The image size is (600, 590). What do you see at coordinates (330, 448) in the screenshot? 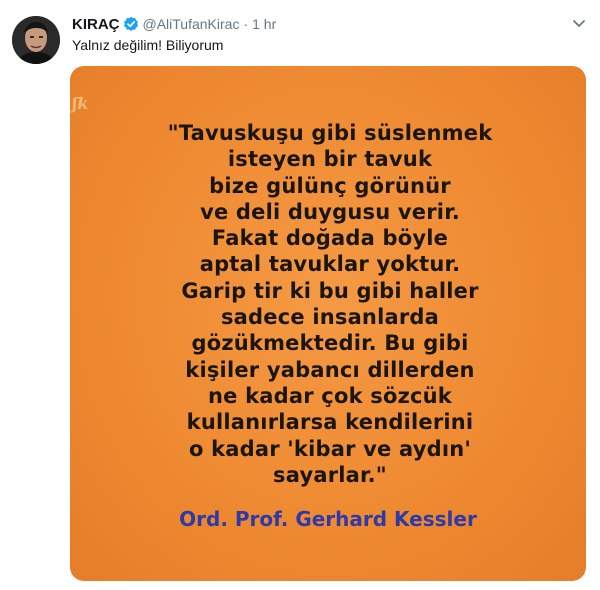
I see `quote-line: o kadar 'kibar ve aydın'` at bounding box center [330, 448].